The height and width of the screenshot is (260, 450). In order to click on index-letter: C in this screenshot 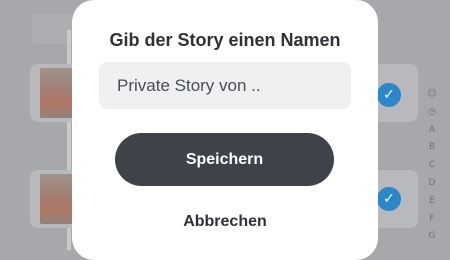, I will do `click(432, 166)`.